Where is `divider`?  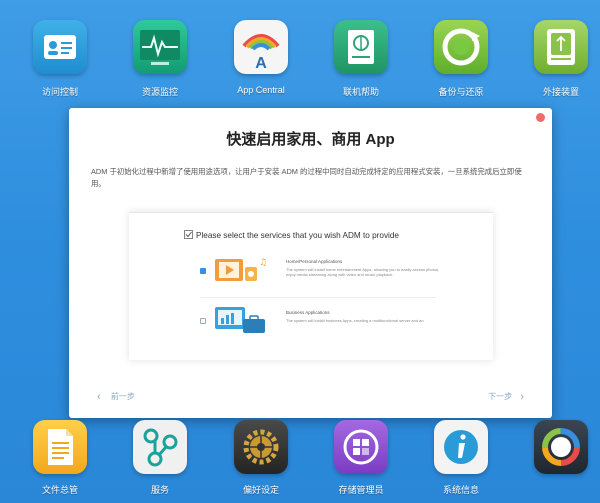
divider is located at coordinates (318, 297).